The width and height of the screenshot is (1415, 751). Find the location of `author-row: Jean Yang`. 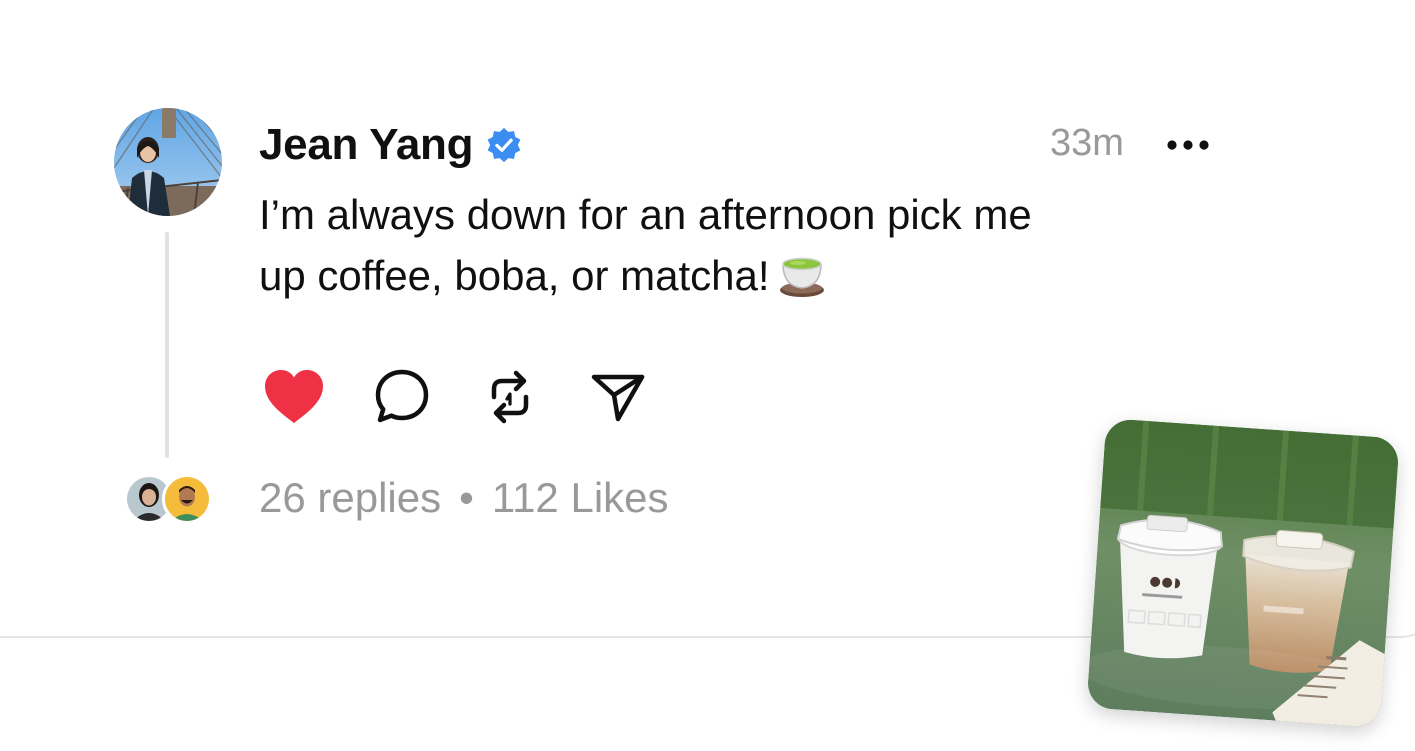

author-row: Jean Yang is located at coordinates (391, 145).